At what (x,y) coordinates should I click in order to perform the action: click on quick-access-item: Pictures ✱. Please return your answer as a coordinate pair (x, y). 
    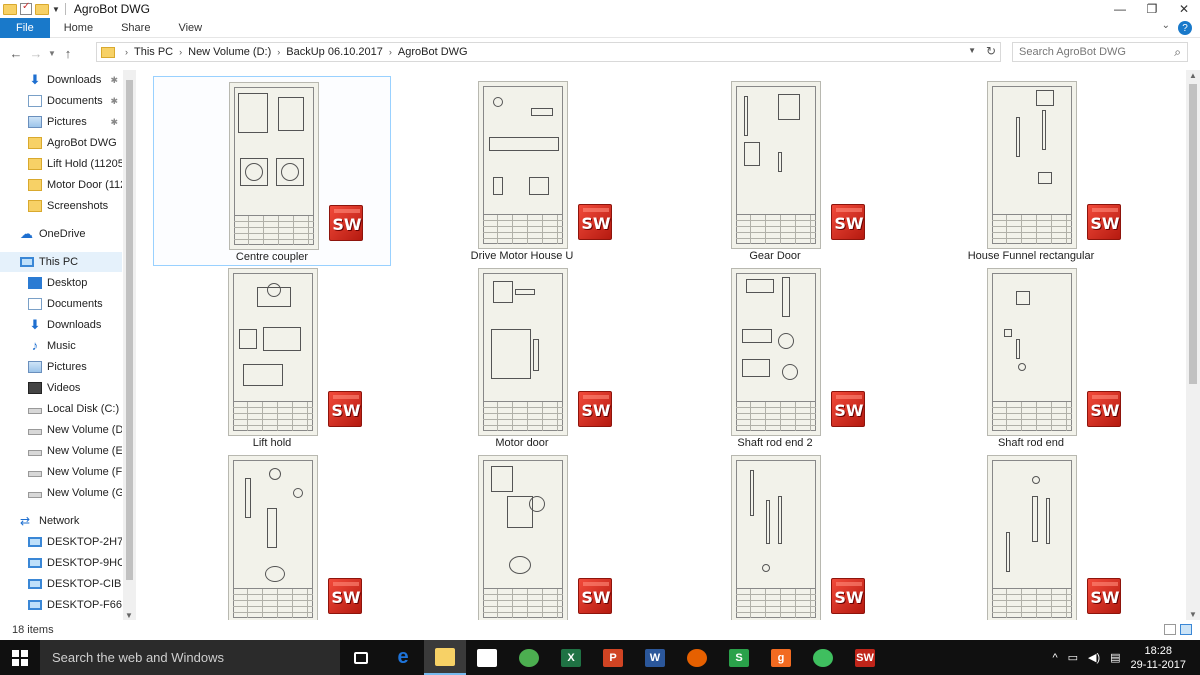
    Looking at the image, I should click on (61, 122).